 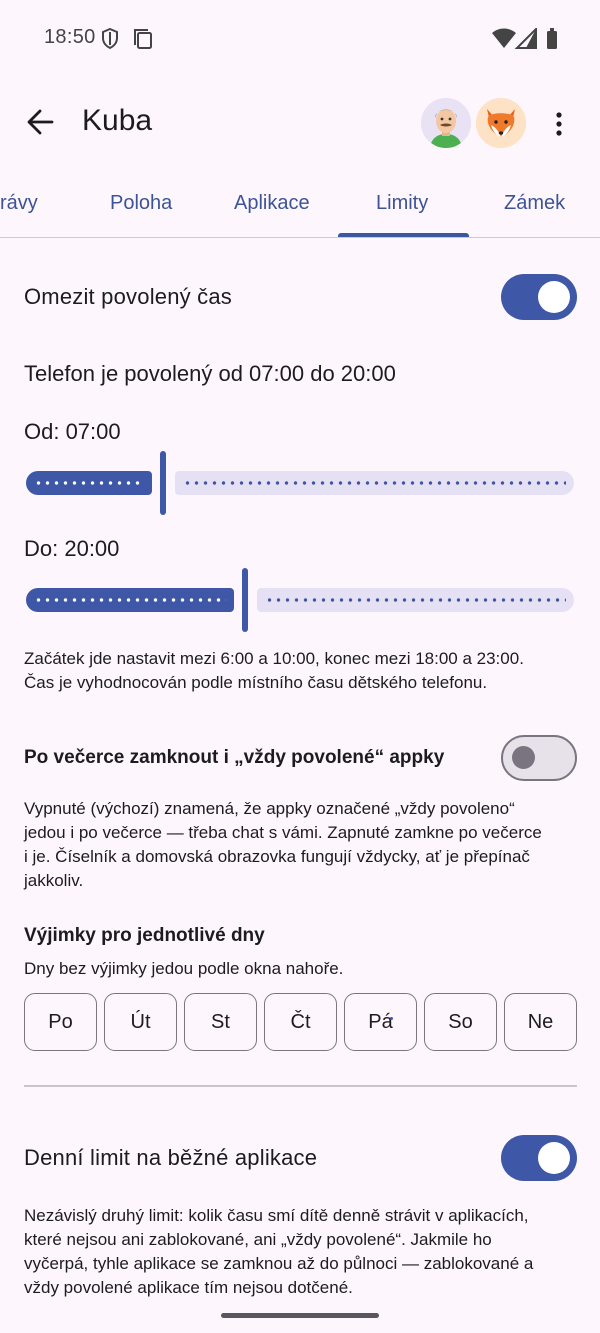 I want to click on from-slider, so click(x=300, y=483).